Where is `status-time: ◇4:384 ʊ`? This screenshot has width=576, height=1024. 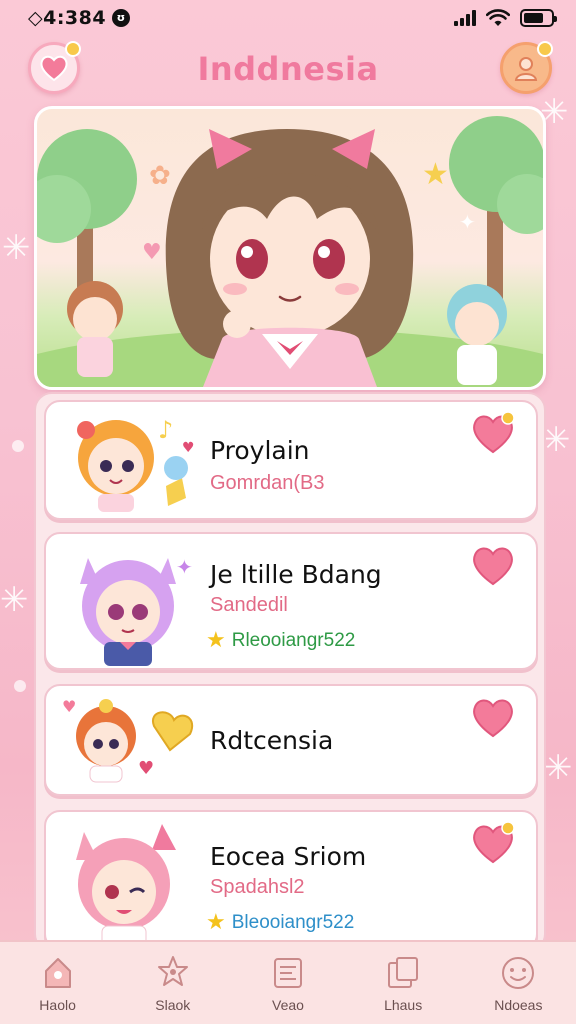
status-time: ◇4:384 ʊ is located at coordinates (79, 18).